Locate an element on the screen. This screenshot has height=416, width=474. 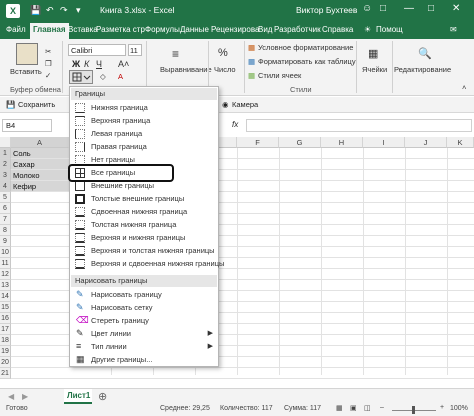
row-header: 20 is located at coordinates (5, 362).